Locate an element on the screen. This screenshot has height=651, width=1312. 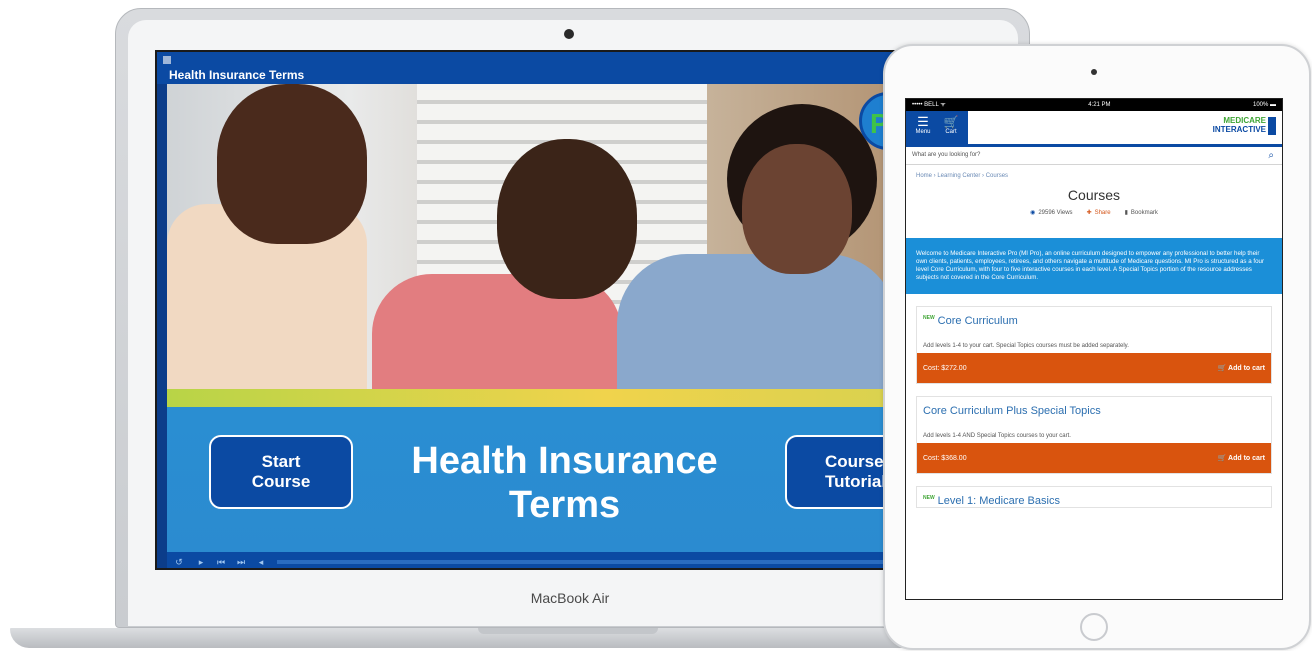
page-meta: ◉ 29596 Views ✚ Share ▮ Bookmark is located at coordinates (1094, 212).